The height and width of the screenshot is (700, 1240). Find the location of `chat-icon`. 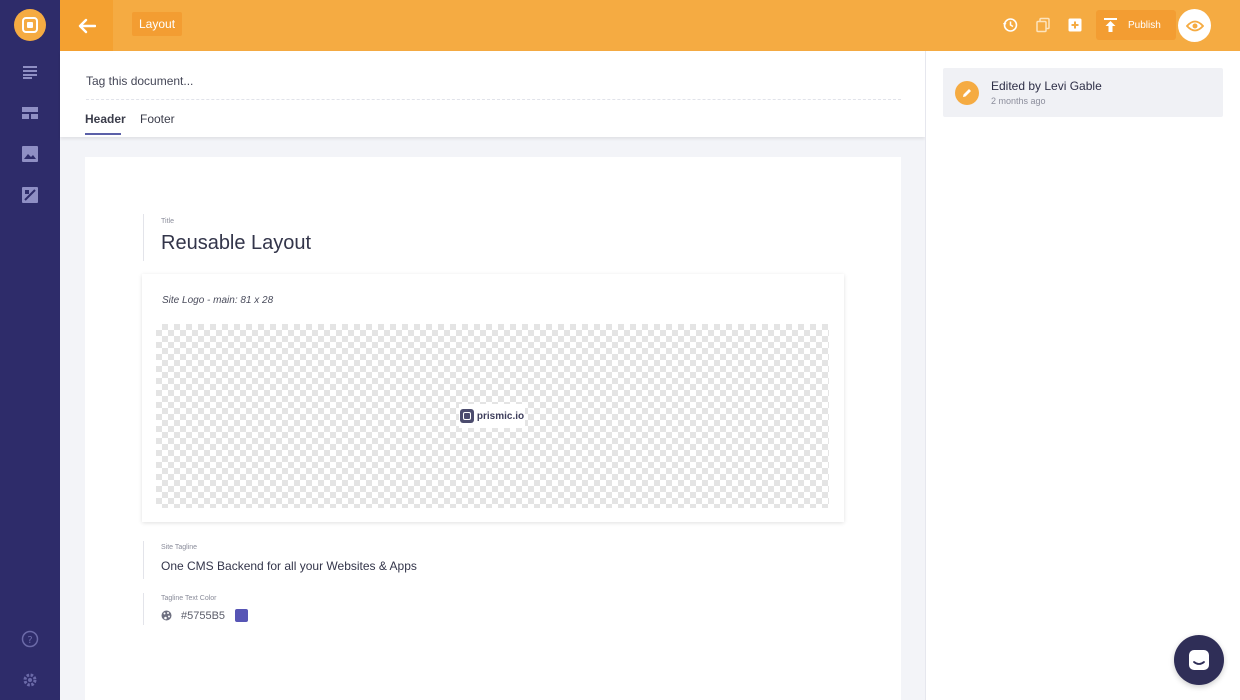

chat-icon is located at coordinates (1199, 660).